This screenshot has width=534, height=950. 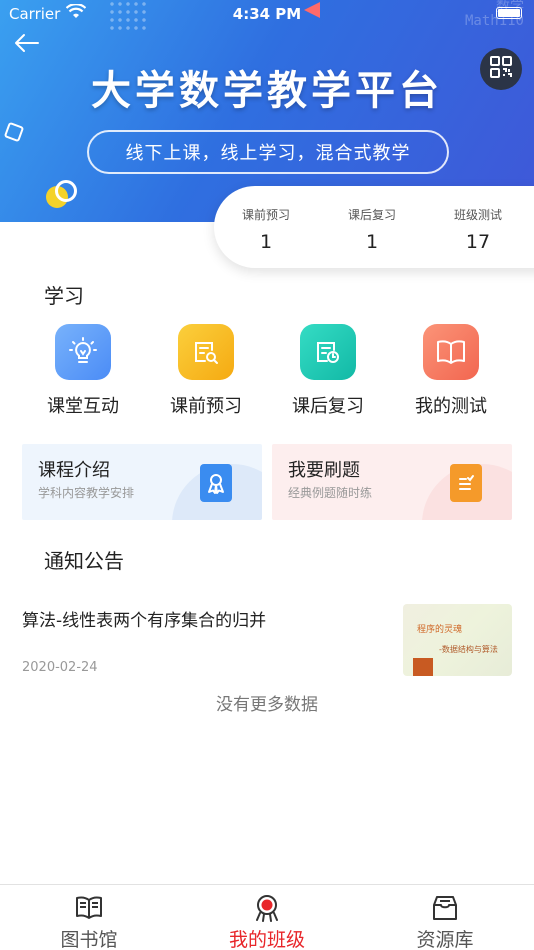 What do you see at coordinates (266, 229) in the screenshot?
I see `stat-preview: 课前预习 1` at bounding box center [266, 229].